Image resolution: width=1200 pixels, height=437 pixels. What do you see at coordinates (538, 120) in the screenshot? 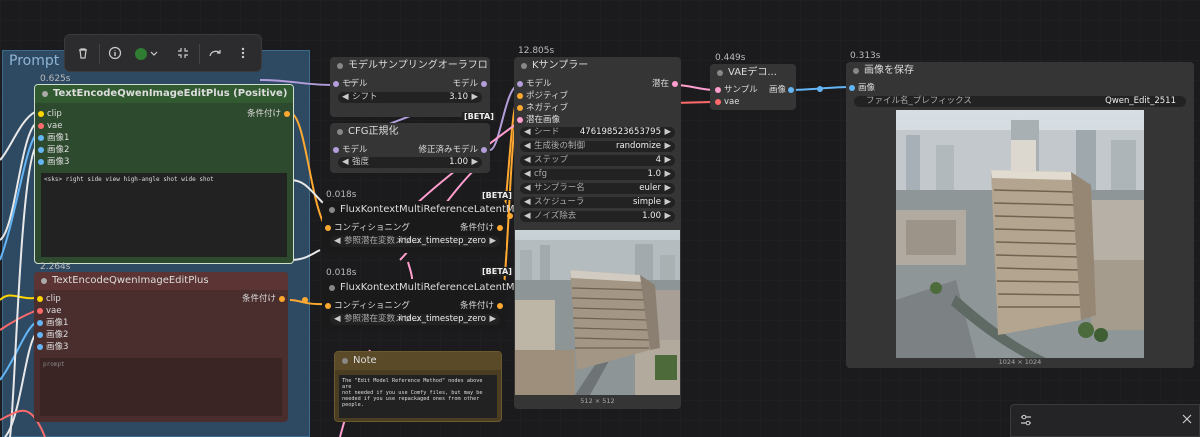
I see `input-latent: 潜在画像` at bounding box center [538, 120].